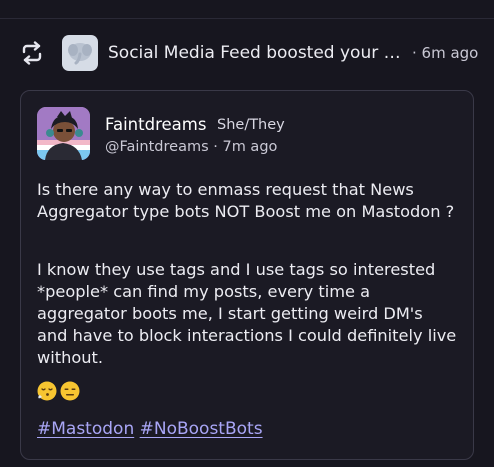  What do you see at coordinates (80, 53) in the screenshot?
I see `booster-avatar` at bounding box center [80, 53].